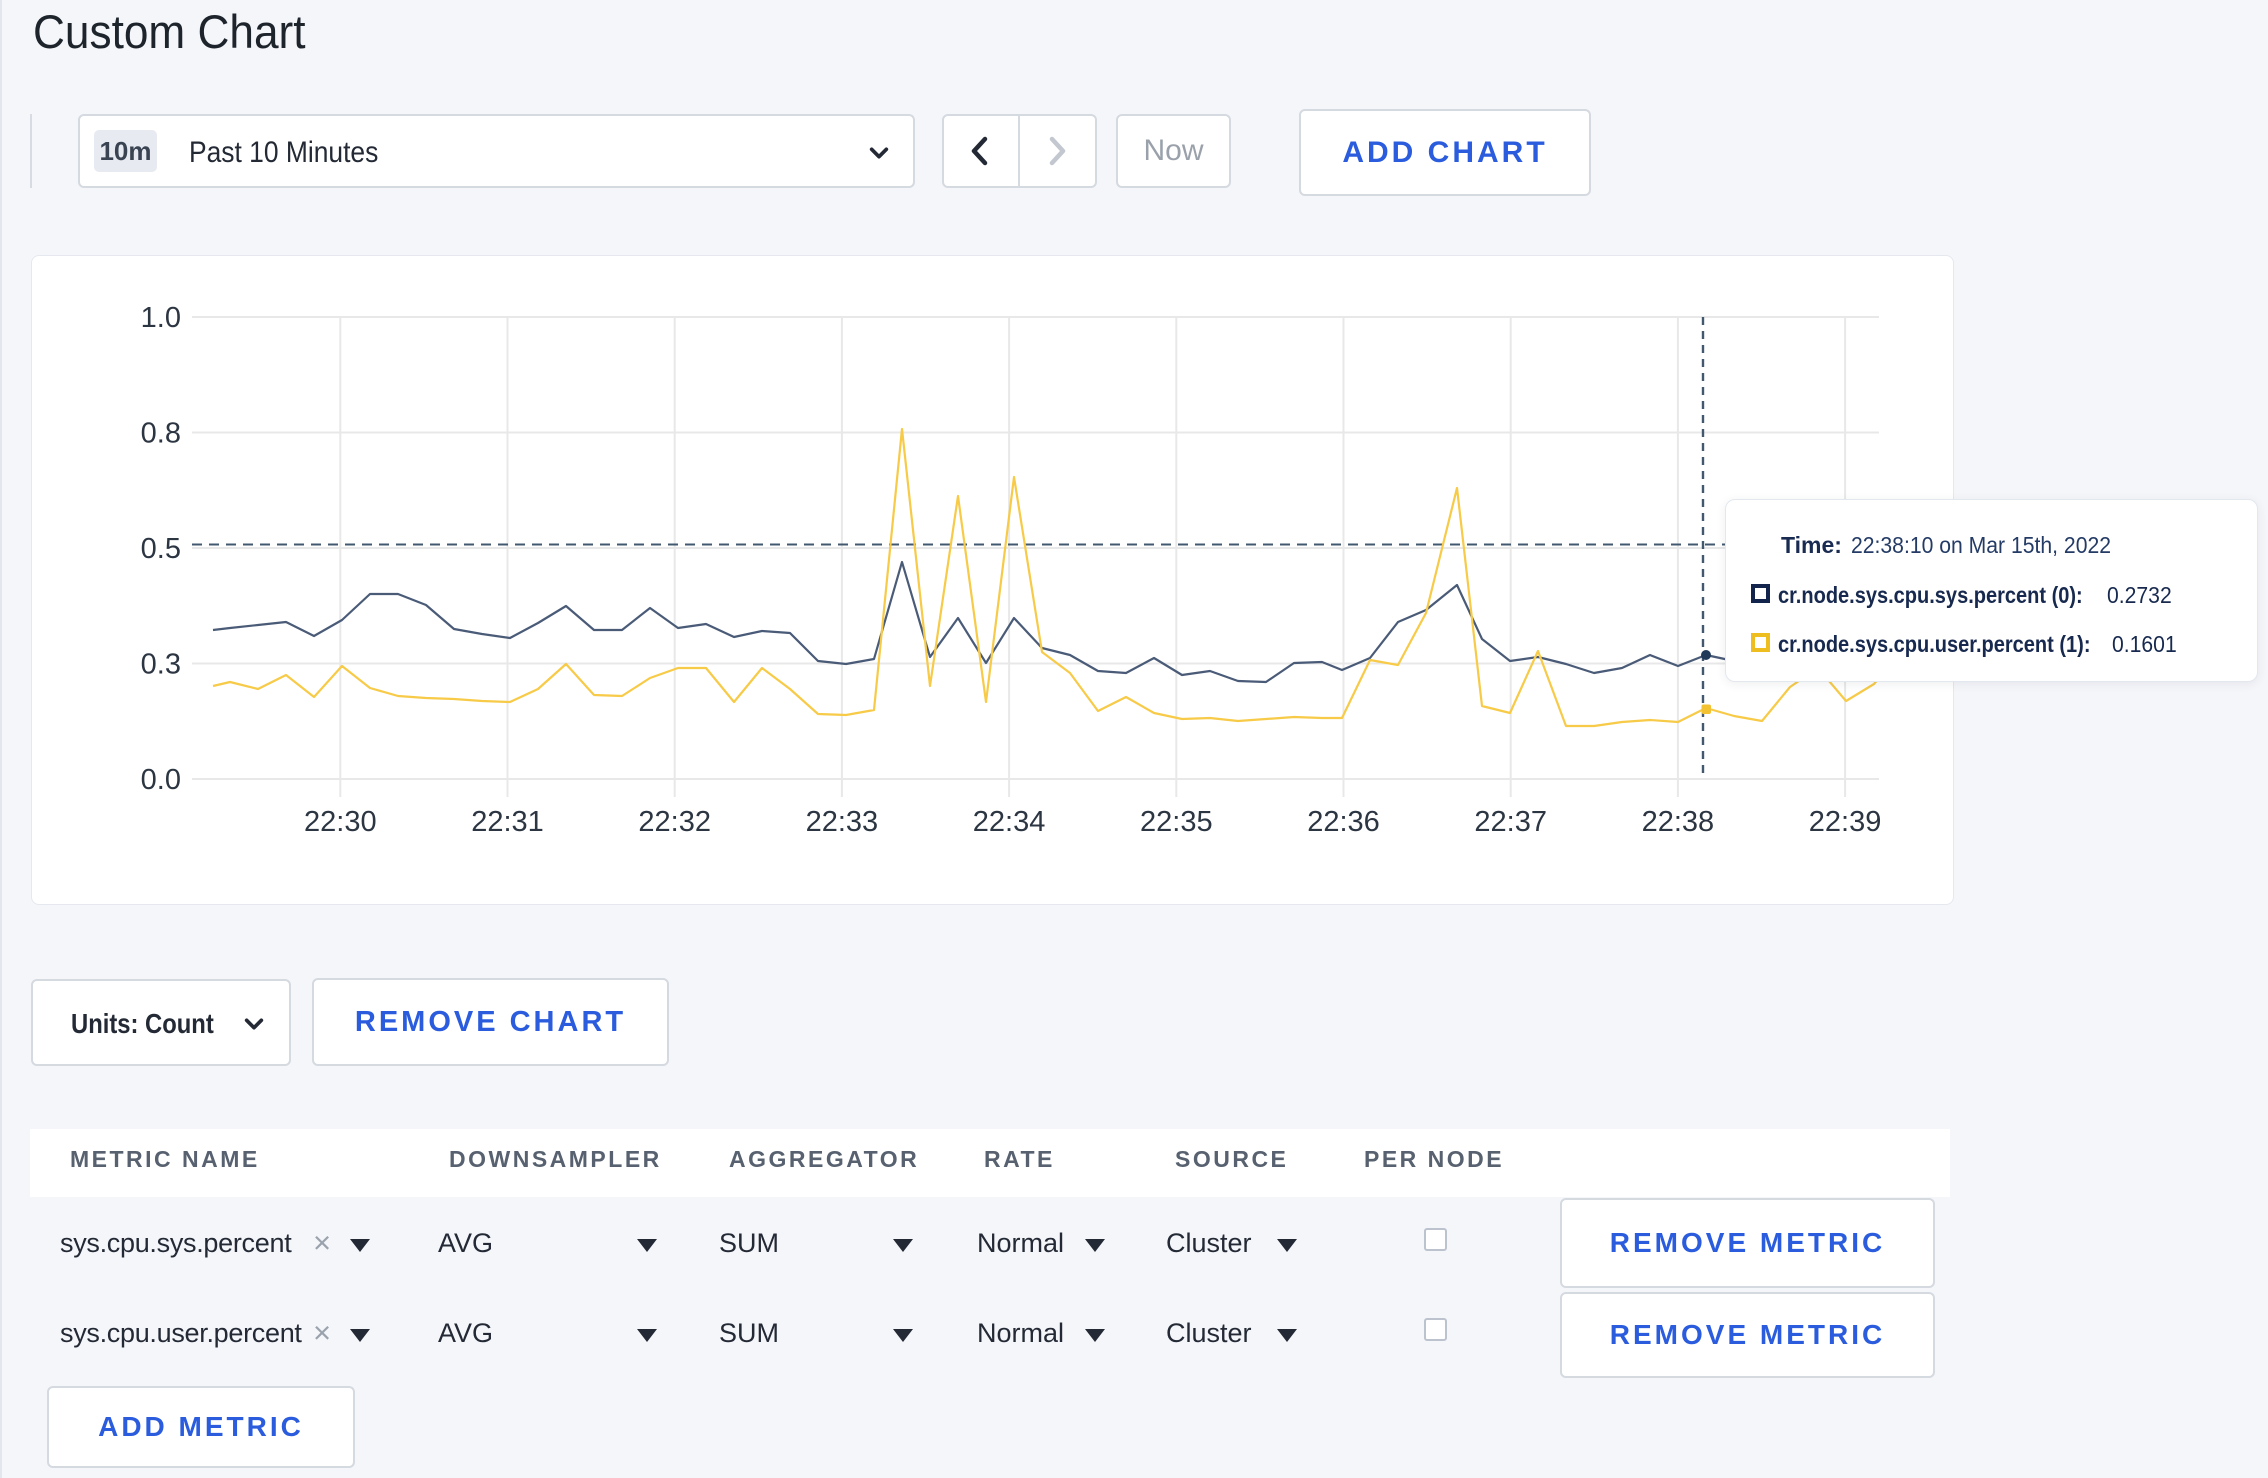 This screenshot has height=1478, width=2268. I want to click on svg-text: 22:38, so click(1678, 822).